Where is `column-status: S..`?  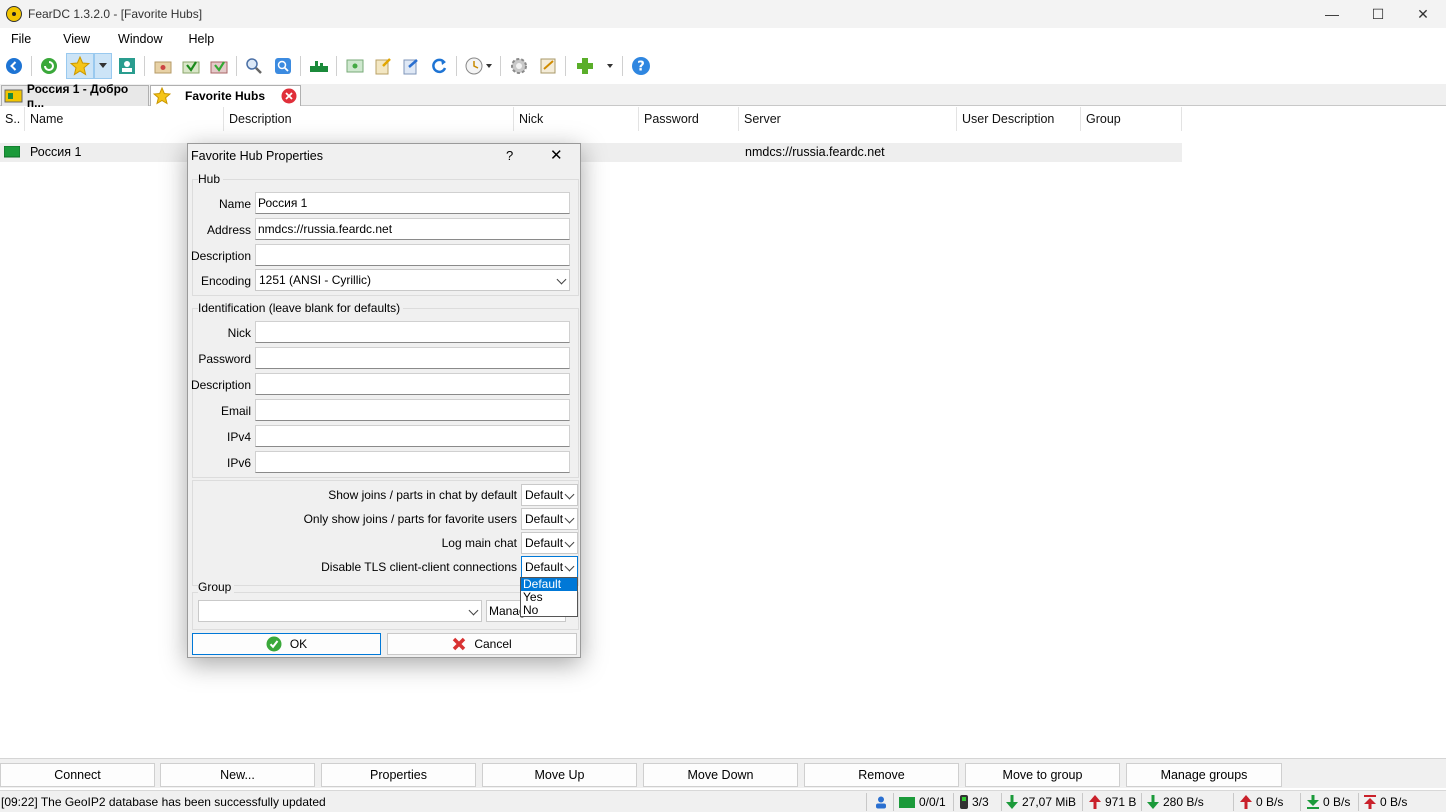
column-status: S.. is located at coordinates (12, 119).